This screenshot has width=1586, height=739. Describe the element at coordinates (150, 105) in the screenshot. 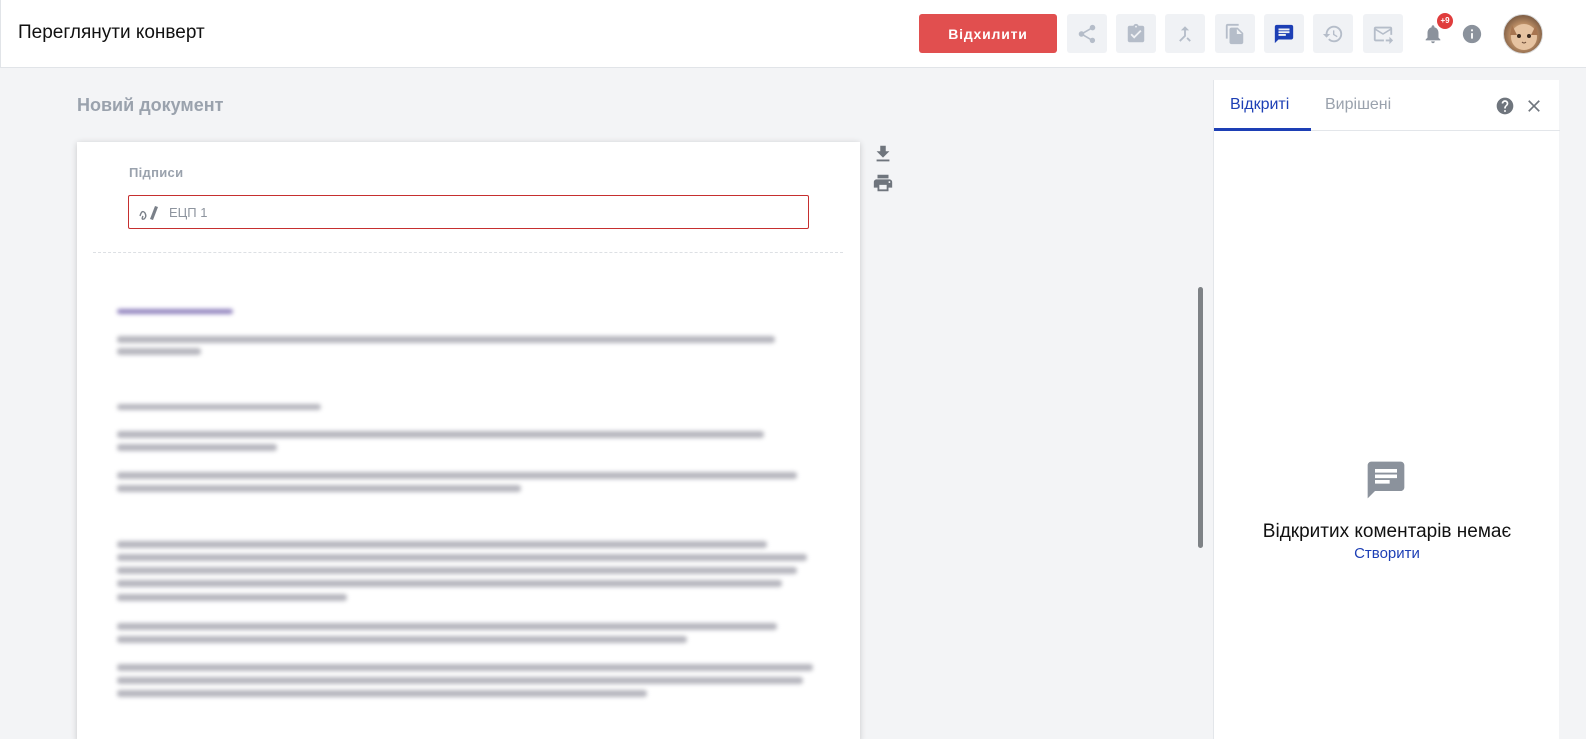

I see `document-title: Новий документ` at that location.